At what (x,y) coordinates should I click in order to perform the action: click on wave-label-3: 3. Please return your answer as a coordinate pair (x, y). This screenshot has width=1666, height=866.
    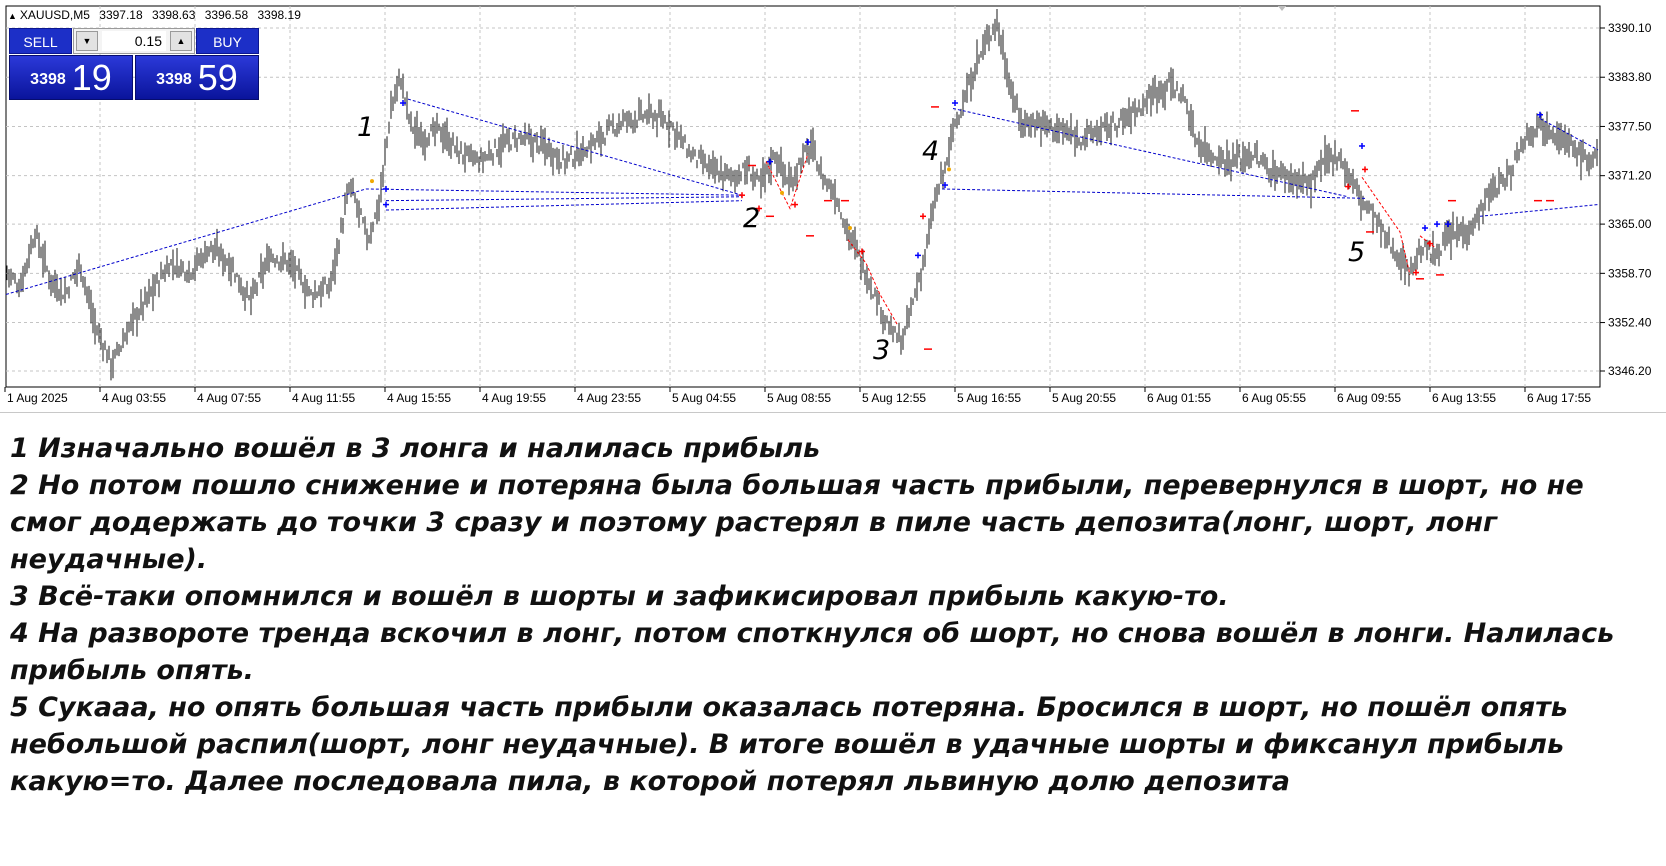
    Looking at the image, I should click on (882, 350).